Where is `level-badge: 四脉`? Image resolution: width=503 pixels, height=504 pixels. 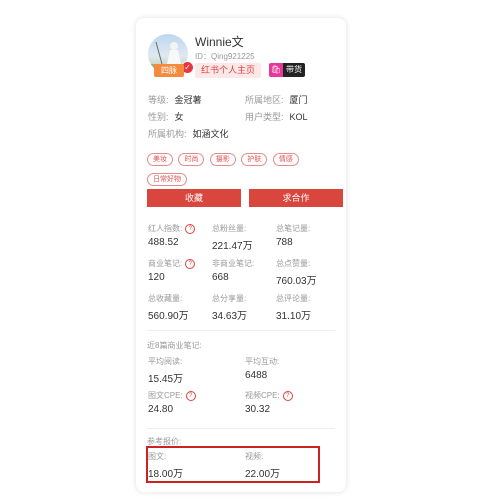
level-badge: 四脉 is located at coordinates (169, 70).